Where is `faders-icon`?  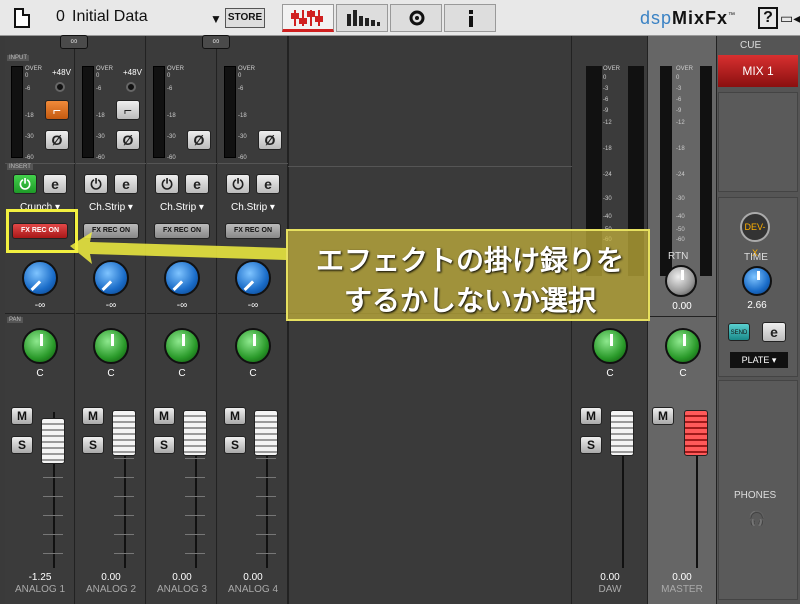
faders-icon is located at coordinates (307, 18).